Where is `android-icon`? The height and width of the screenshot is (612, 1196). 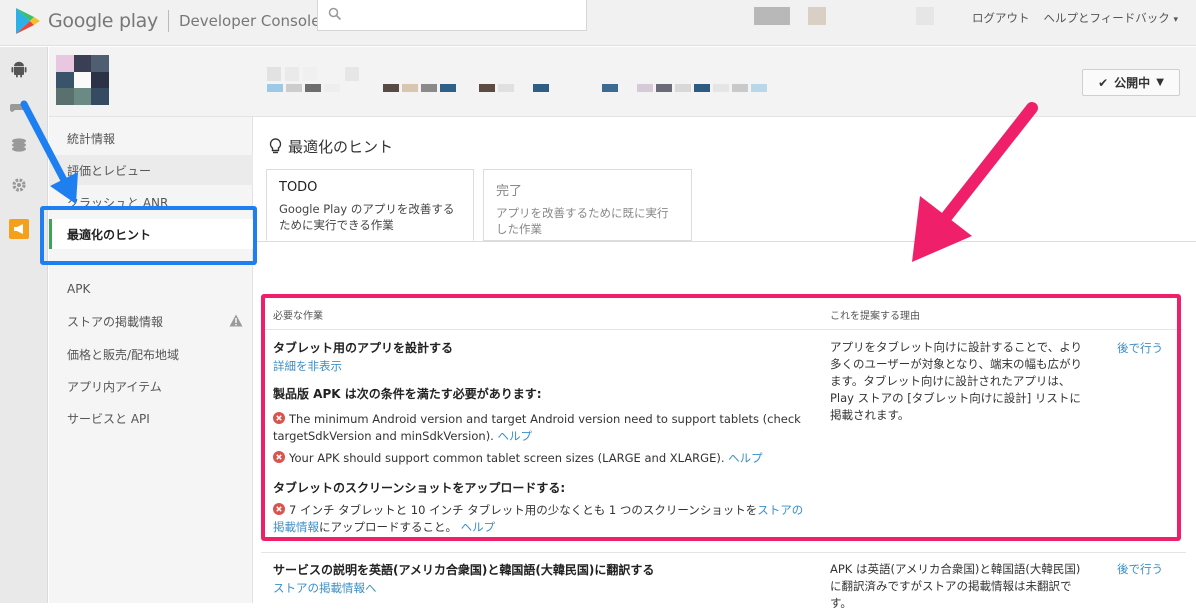 android-icon is located at coordinates (19, 69).